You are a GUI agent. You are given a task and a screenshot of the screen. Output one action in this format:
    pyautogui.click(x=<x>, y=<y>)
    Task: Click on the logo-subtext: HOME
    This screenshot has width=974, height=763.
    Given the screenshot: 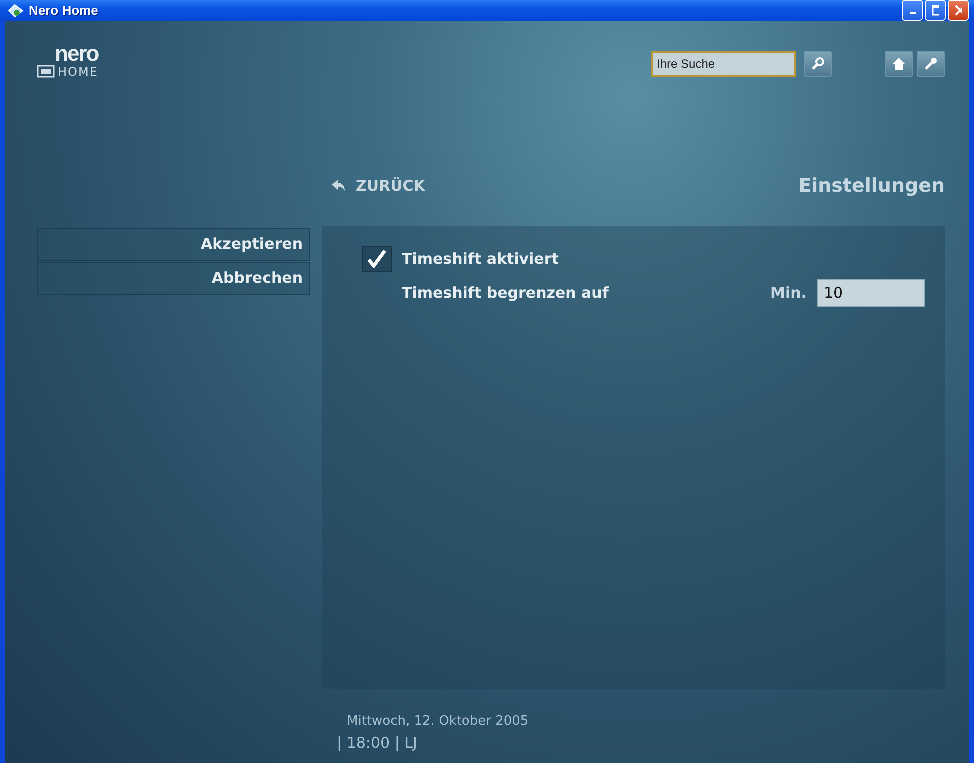 What is the action you would take?
    pyautogui.click(x=78, y=72)
    